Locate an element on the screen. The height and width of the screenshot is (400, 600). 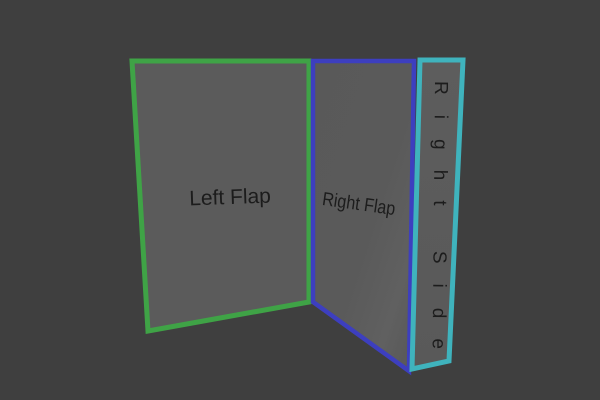
right-flap-panel: Right Flap is located at coordinates (363, 217).